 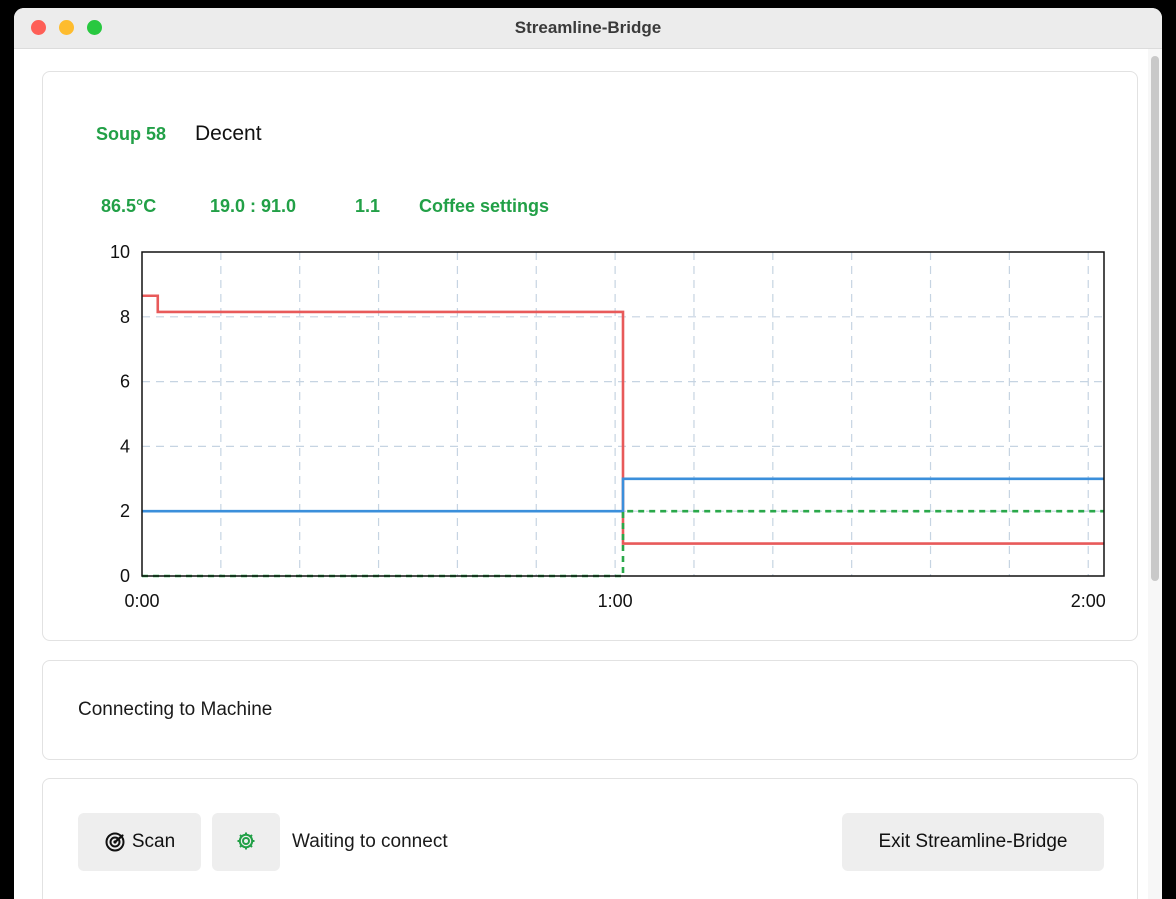 I want to click on ratio-stat: 19.0 : 91.0, so click(x=253, y=206).